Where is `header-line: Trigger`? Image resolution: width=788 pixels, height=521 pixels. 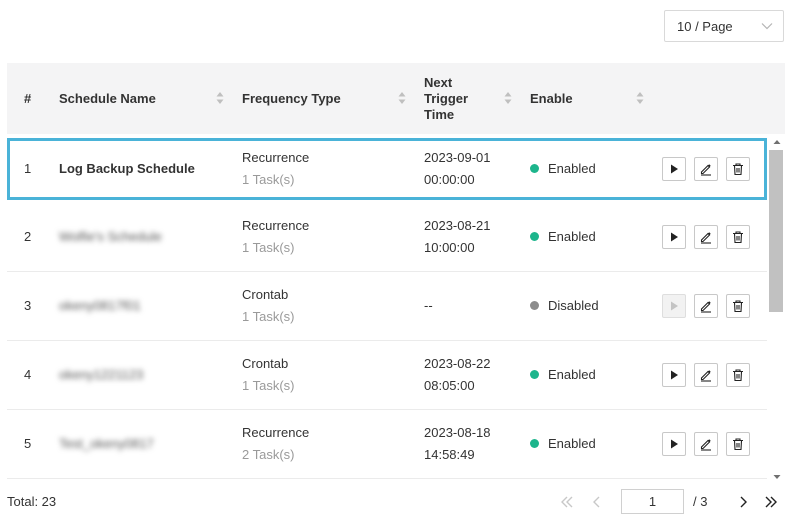
header-line: Trigger is located at coordinates (446, 98).